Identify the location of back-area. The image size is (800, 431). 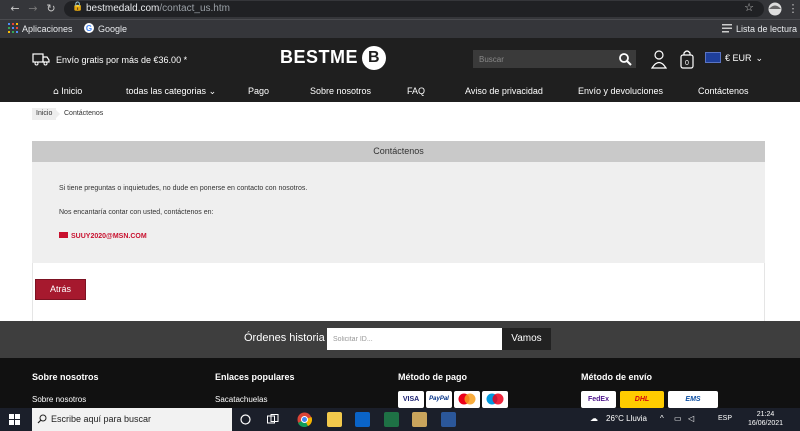
(398, 292).